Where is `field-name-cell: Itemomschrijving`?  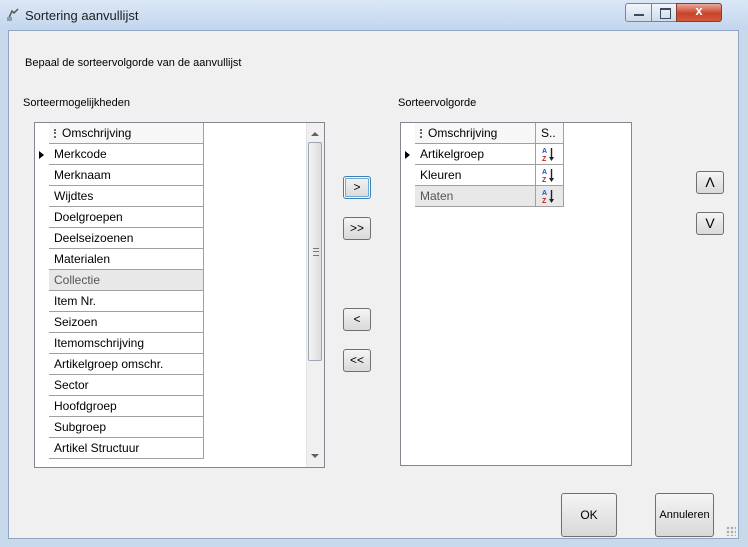
field-name-cell: Itemomschrijving is located at coordinates (126, 343).